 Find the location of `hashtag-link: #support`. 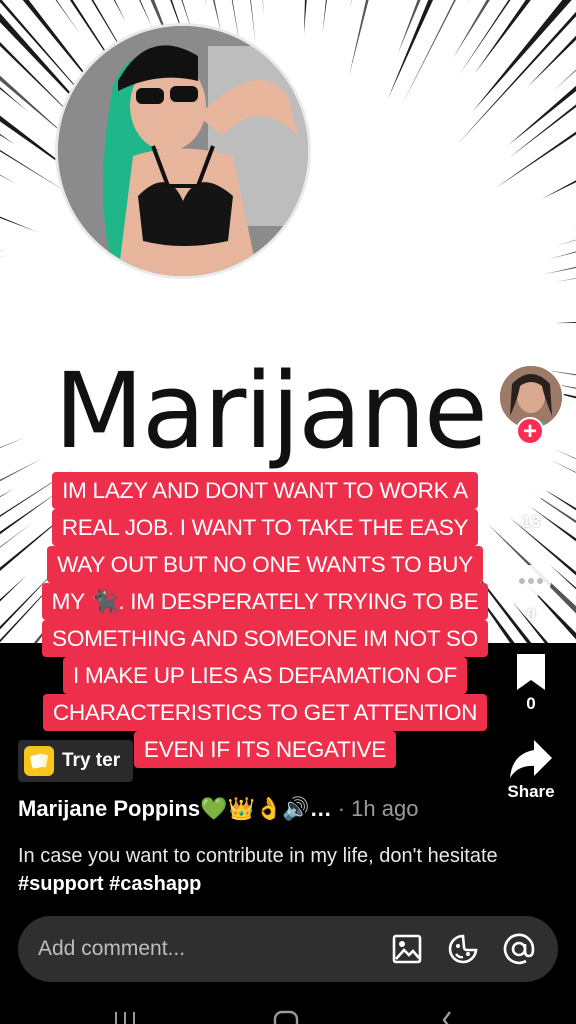

hashtag-link: #support is located at coordinates (61, 884).